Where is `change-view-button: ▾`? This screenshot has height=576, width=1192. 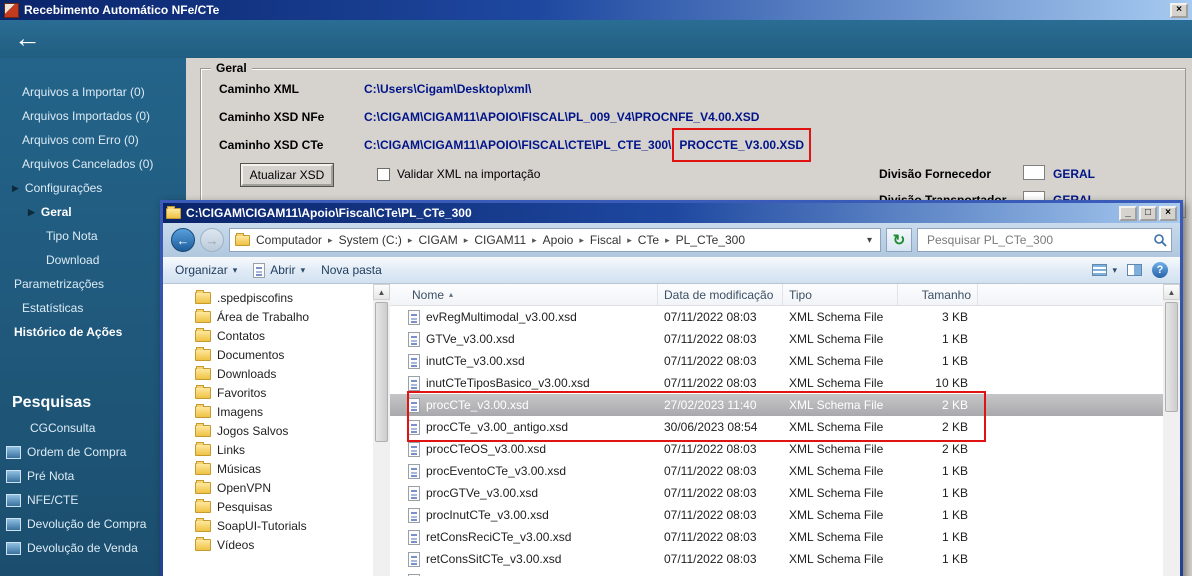 change-view-button: ▾ is located at coordinates (1104, 270).